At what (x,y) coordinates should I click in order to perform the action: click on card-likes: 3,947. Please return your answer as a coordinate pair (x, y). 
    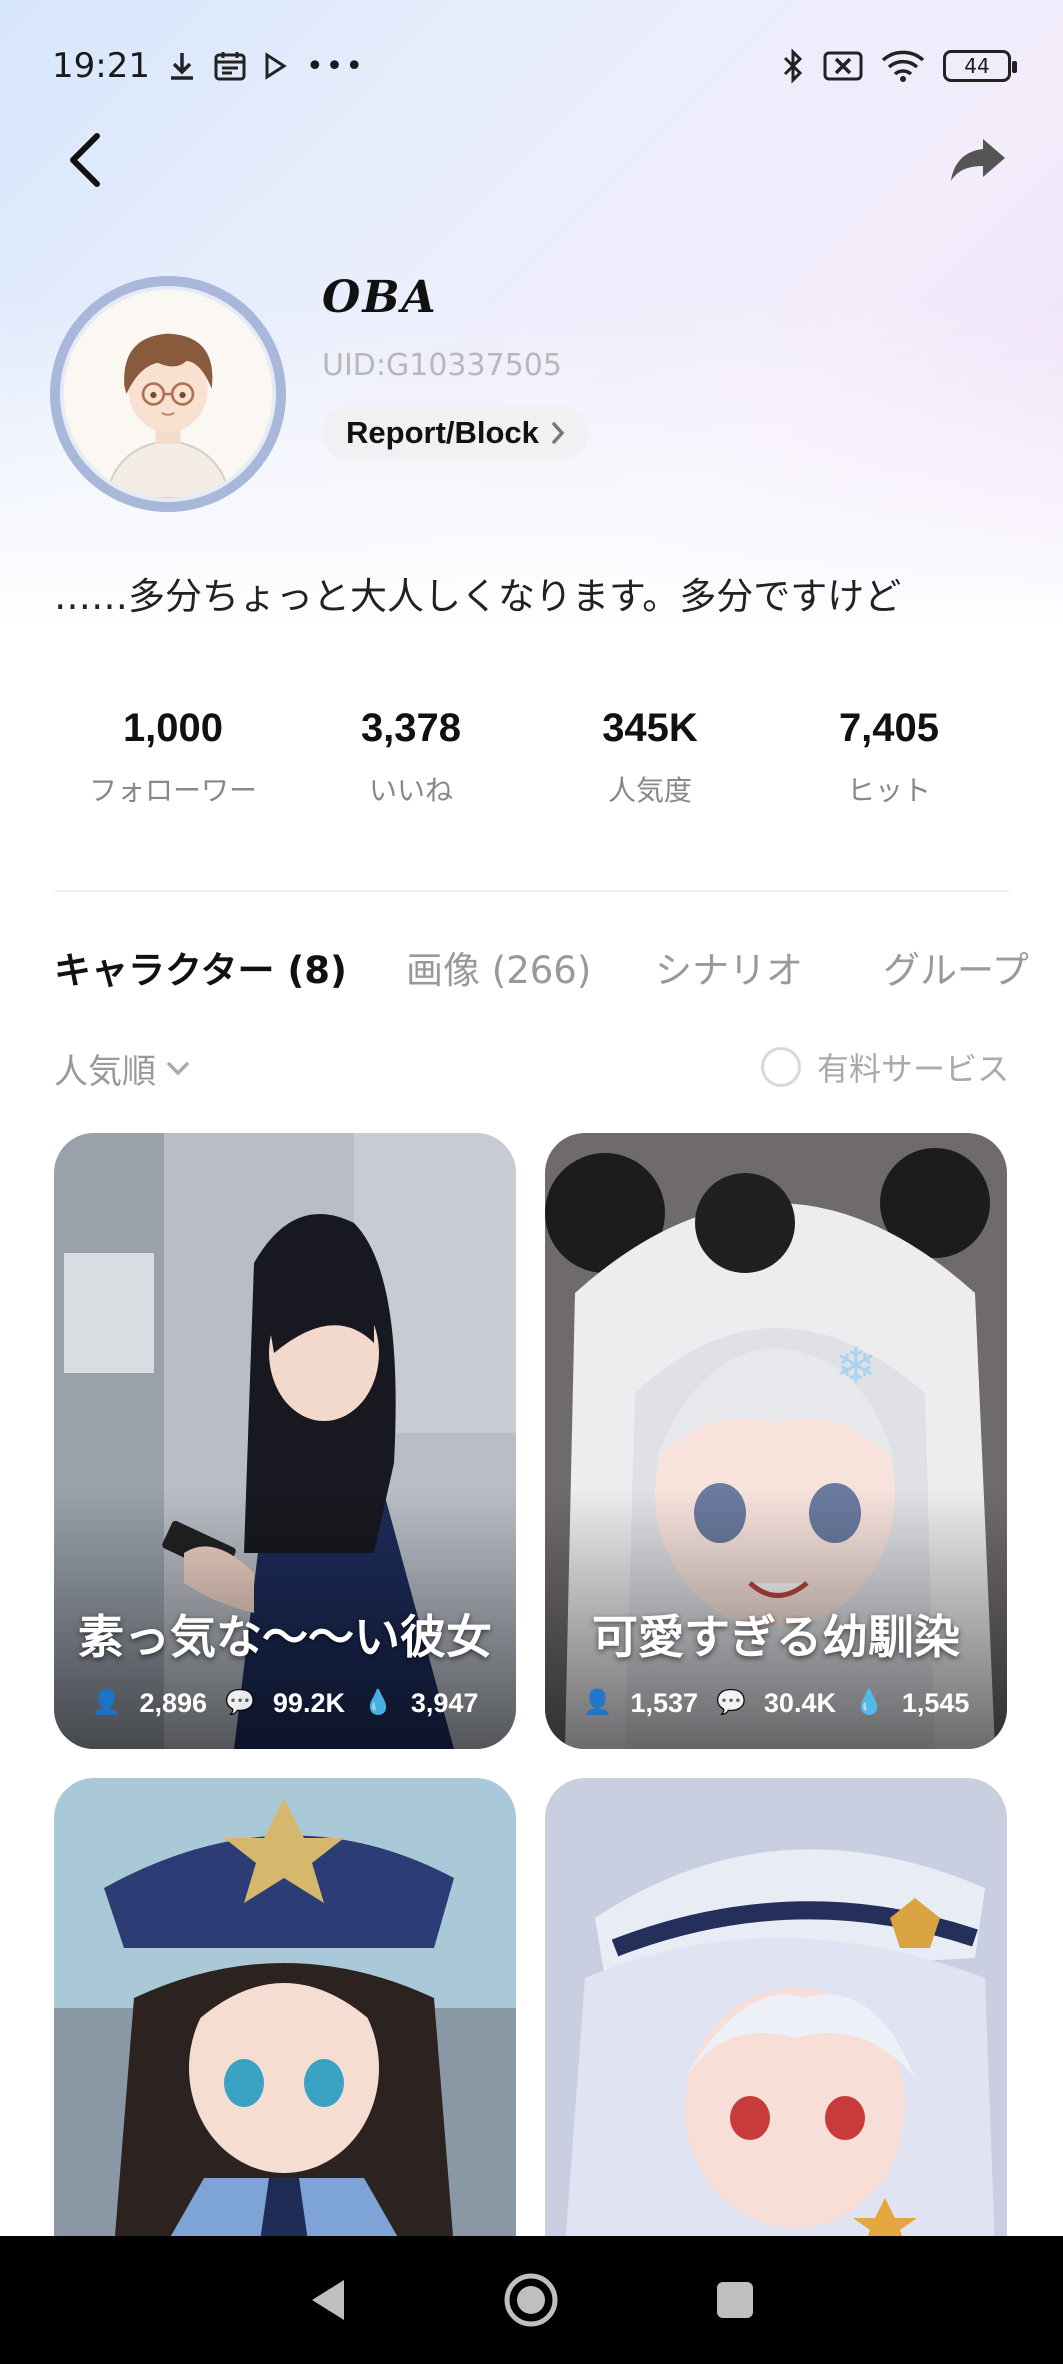
    Looking at the image, I should click on (444, 1703).